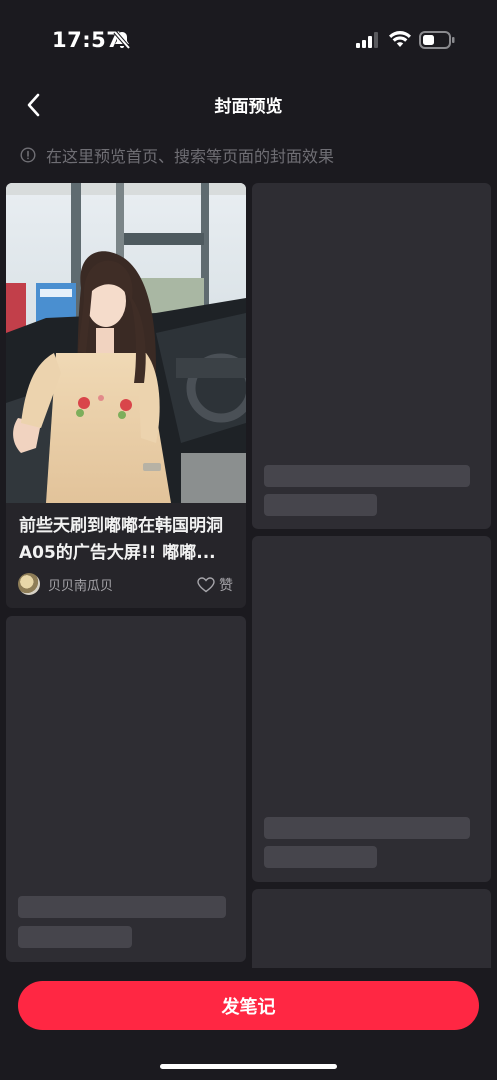  I want to click on nav-bar: 封面预览, so click(248, 105).